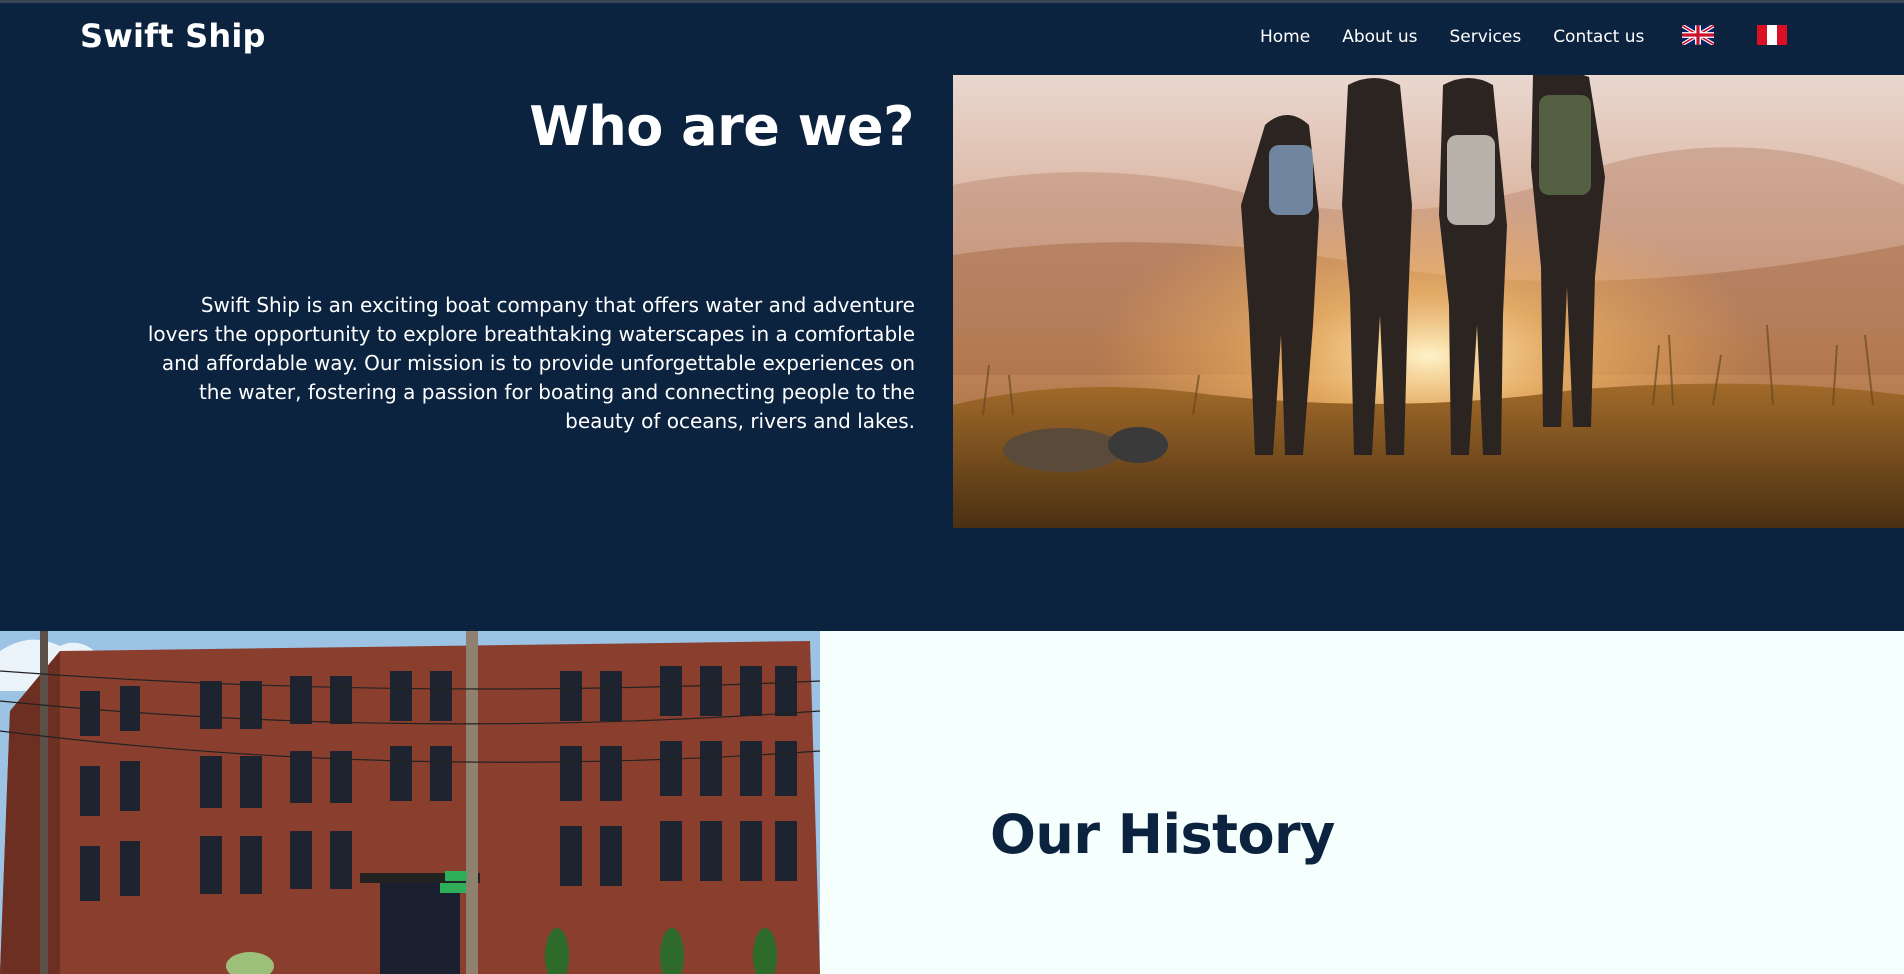 Image resolution: width=1904 pixels, height=974 pixels. What do you see at coordinates (1698, 35) in the screenshot?
I see `uk-flag-icon` at bounding box center [1698, 35].